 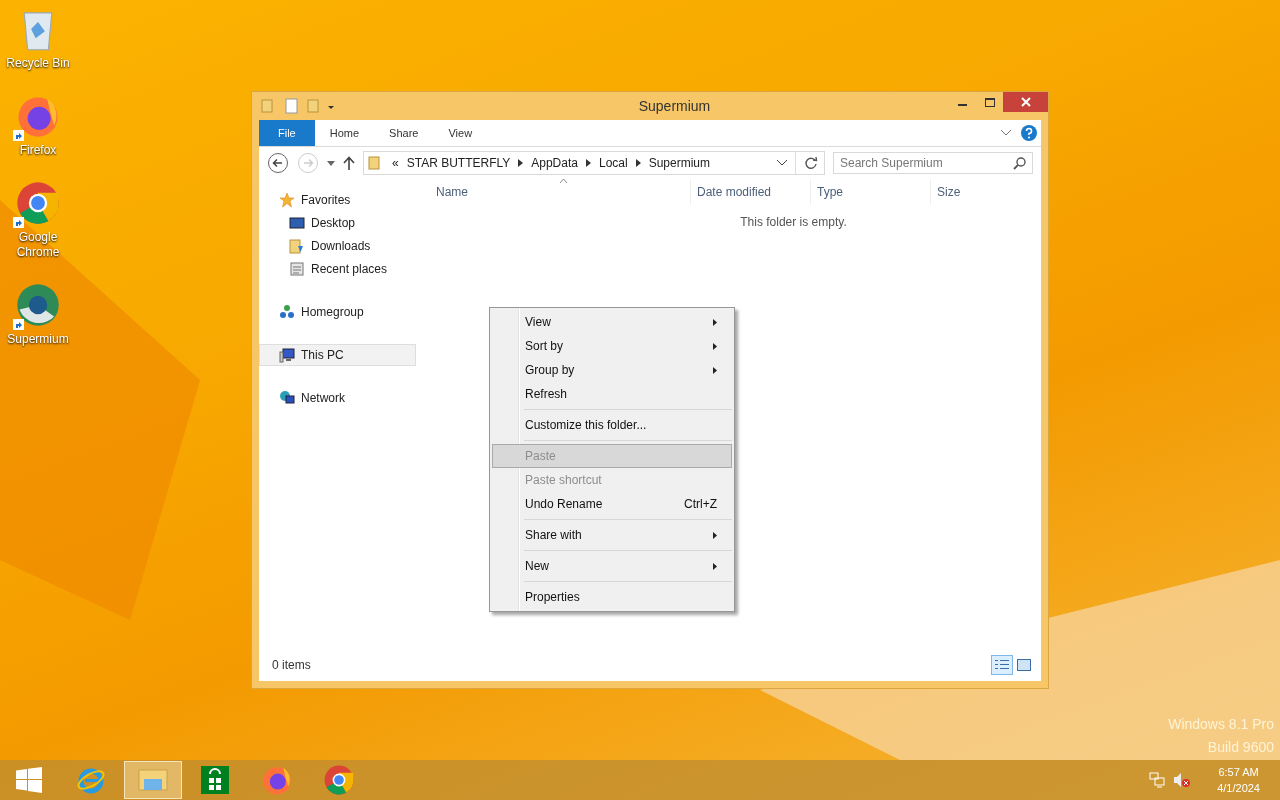 What do you see at coordinates (404, 133) in the screenshot?
I see `ribbon-tab: Share` at bounding box center [404, 133].